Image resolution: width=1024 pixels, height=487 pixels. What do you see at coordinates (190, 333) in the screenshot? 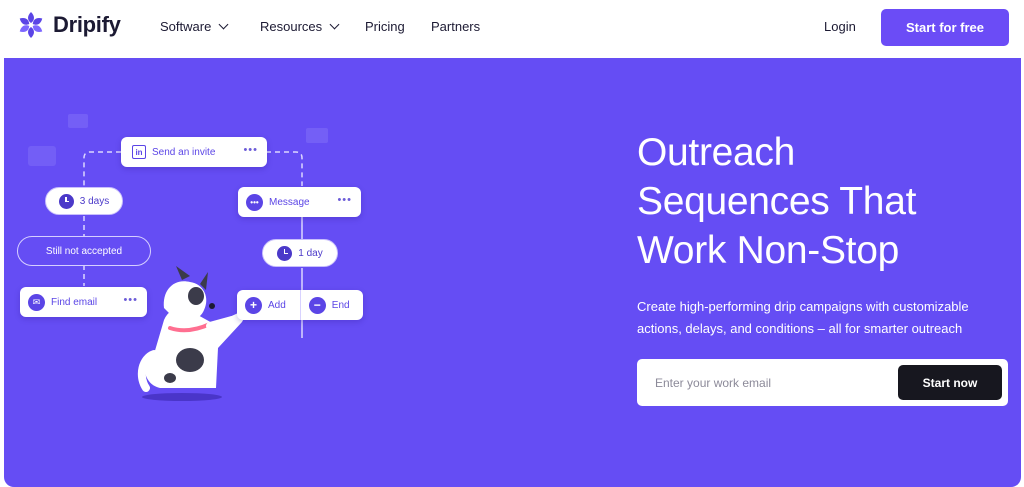
I see `dog-mascot` at bounding box center [190, 333].